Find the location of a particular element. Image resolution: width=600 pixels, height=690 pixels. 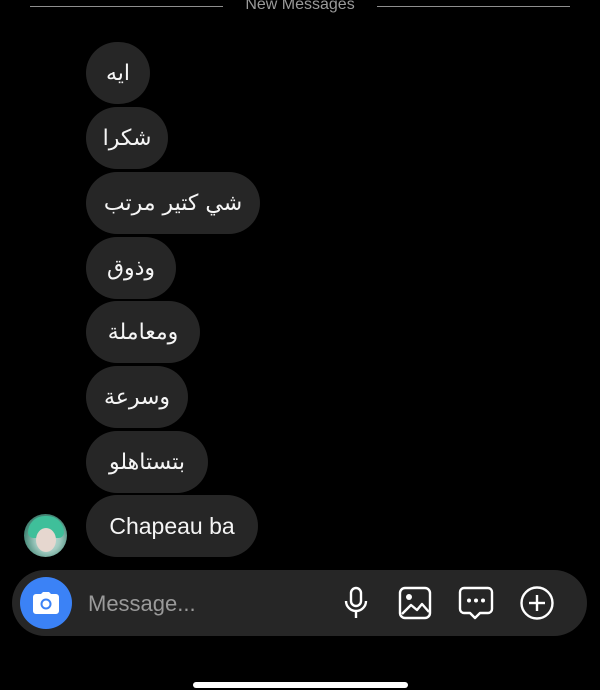

camera-icon is located at coordinates (46, 603).